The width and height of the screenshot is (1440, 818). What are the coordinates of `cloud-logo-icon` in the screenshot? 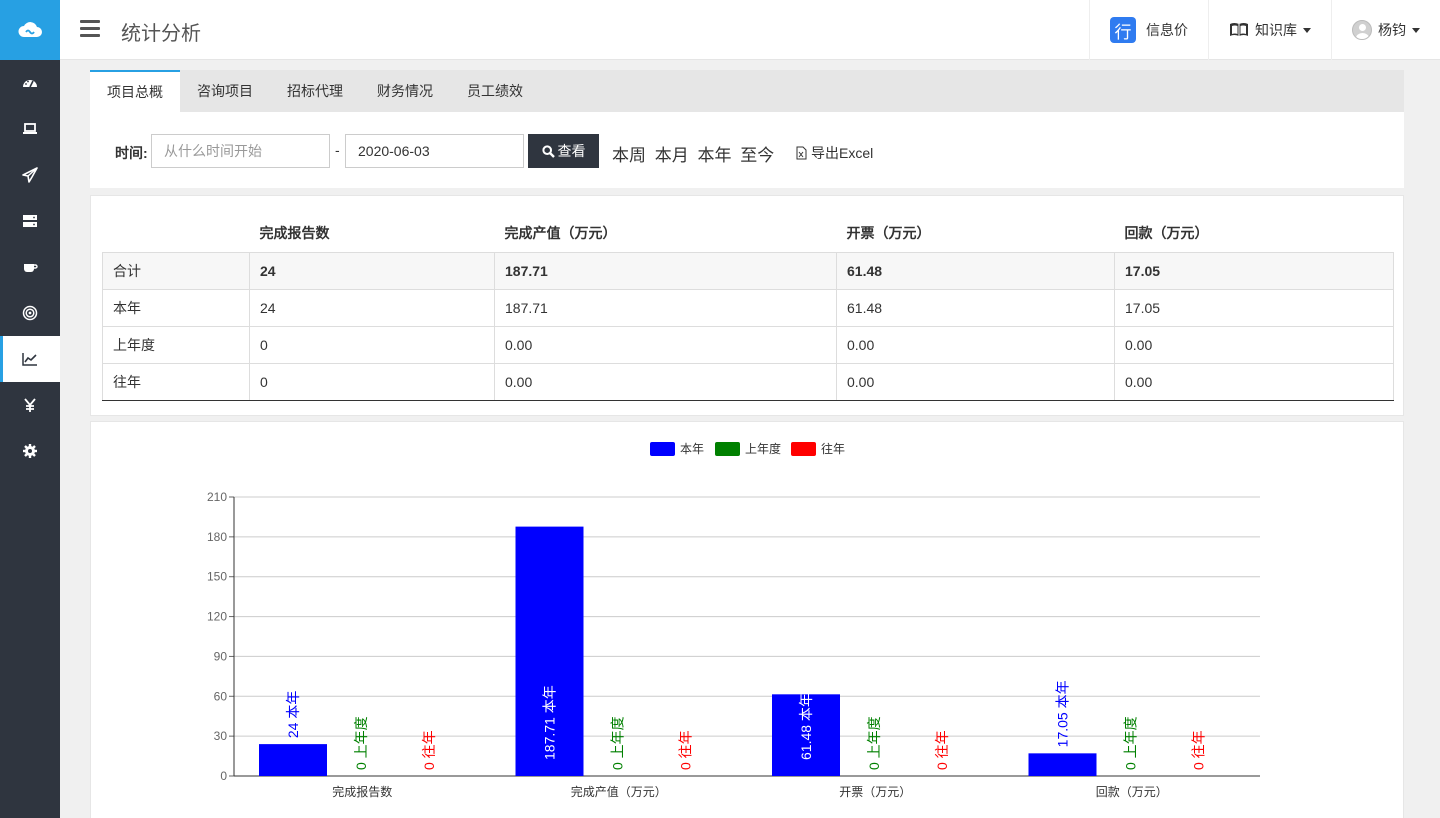 It's located at (30, 30).